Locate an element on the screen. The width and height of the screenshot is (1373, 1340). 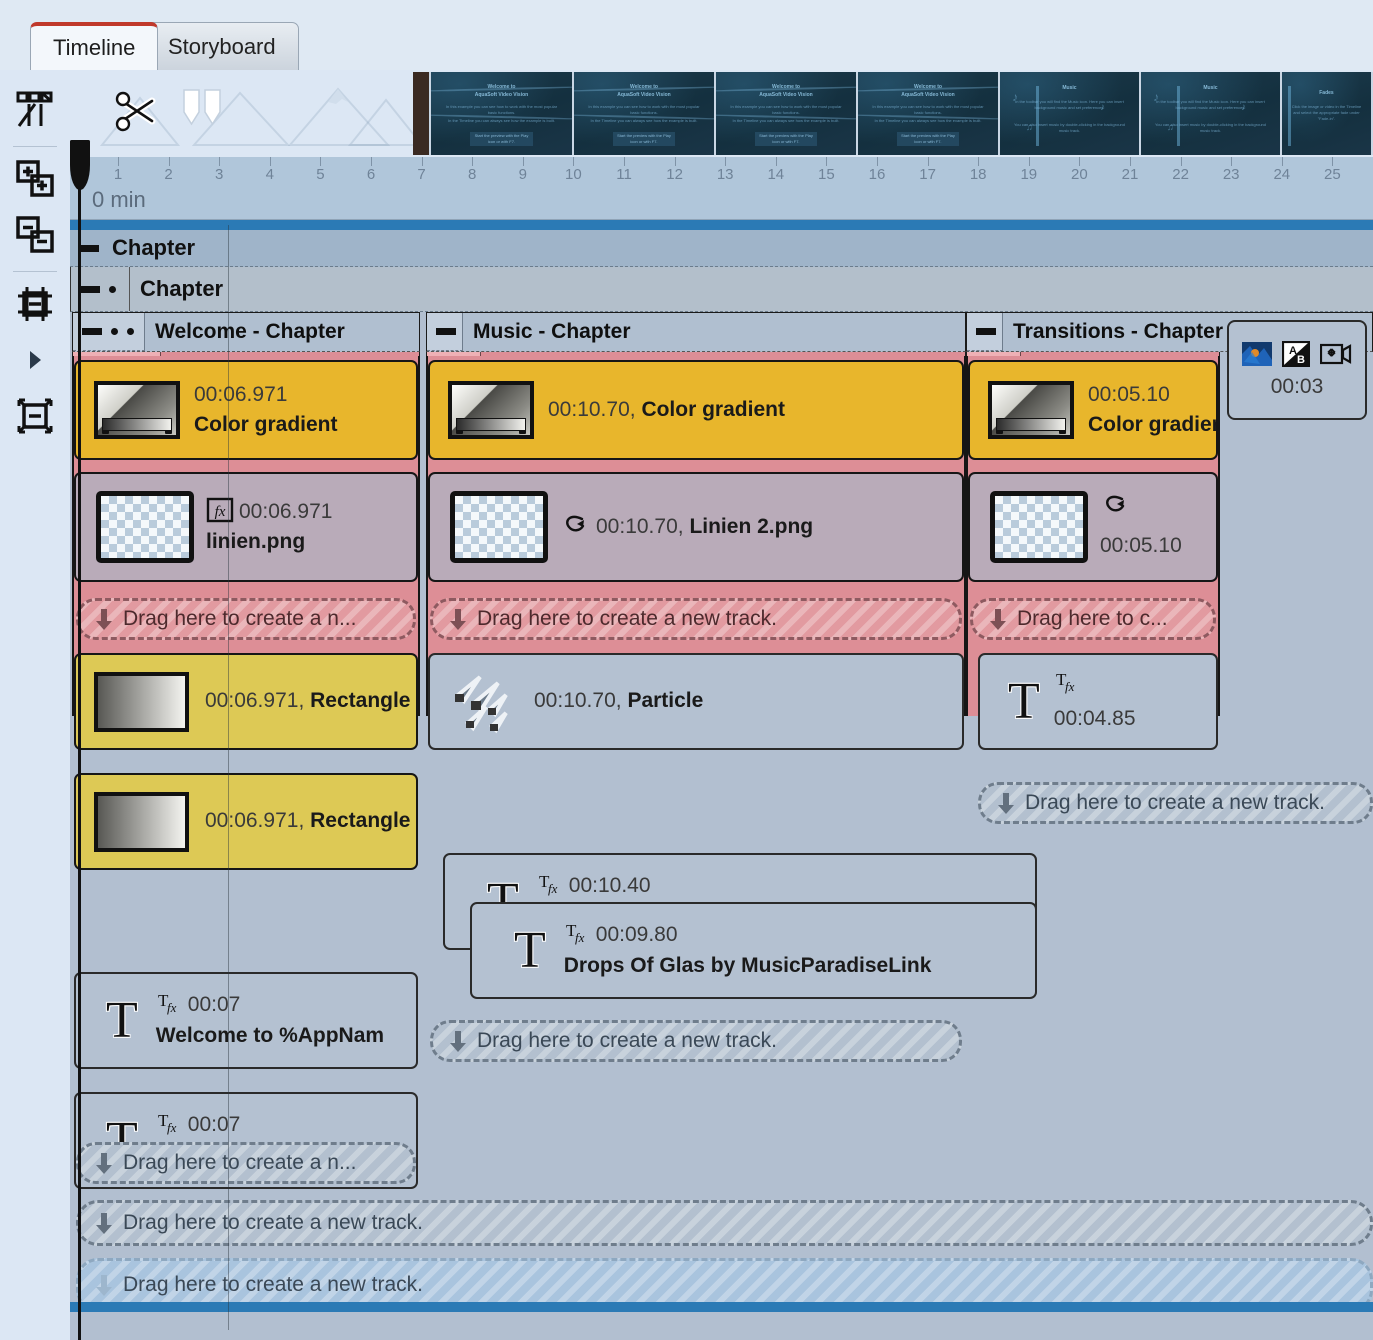
remove-object-icon is located at coordinates (35, 235).